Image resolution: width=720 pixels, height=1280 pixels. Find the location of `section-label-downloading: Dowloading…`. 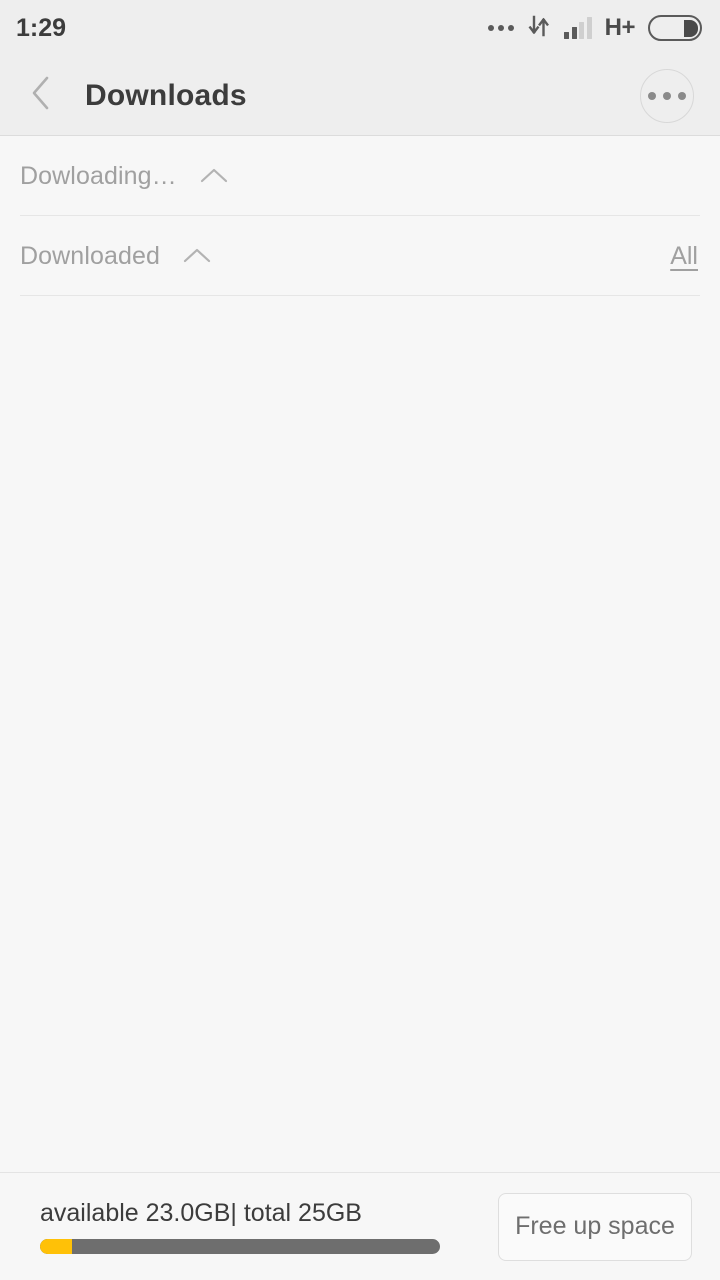

section-label-downloading: Dowloading… is located at coordinates (98, 175).